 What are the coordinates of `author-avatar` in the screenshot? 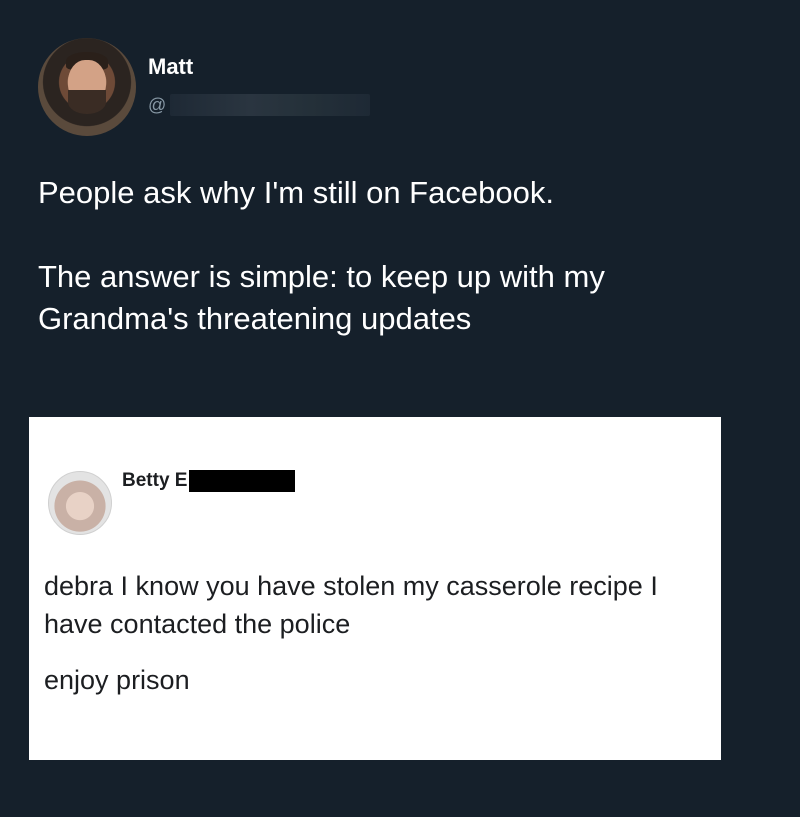 It's located at (87, 87).